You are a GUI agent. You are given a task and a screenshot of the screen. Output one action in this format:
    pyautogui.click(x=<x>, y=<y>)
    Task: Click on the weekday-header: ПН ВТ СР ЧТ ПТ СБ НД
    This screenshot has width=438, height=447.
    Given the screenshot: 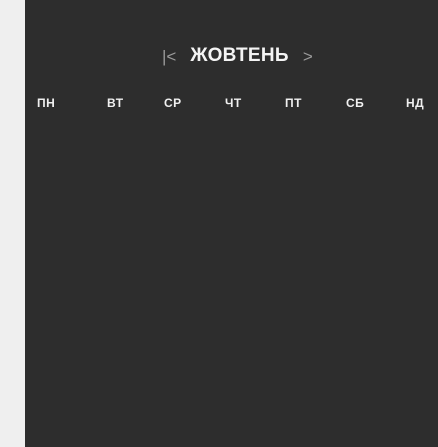 What is the action you would take?
    pyautogui.click(x=231, y=107)
    